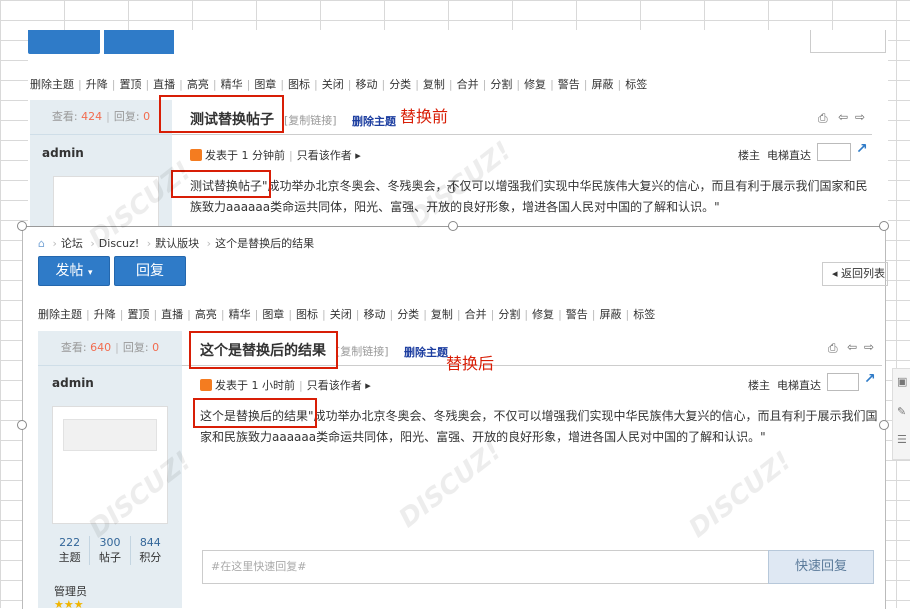  What do you see at coordinates (855, 274) in the screenshot?
I see `back-to-list-button: ◂ 返回列表` at bounding box center [855, 274].